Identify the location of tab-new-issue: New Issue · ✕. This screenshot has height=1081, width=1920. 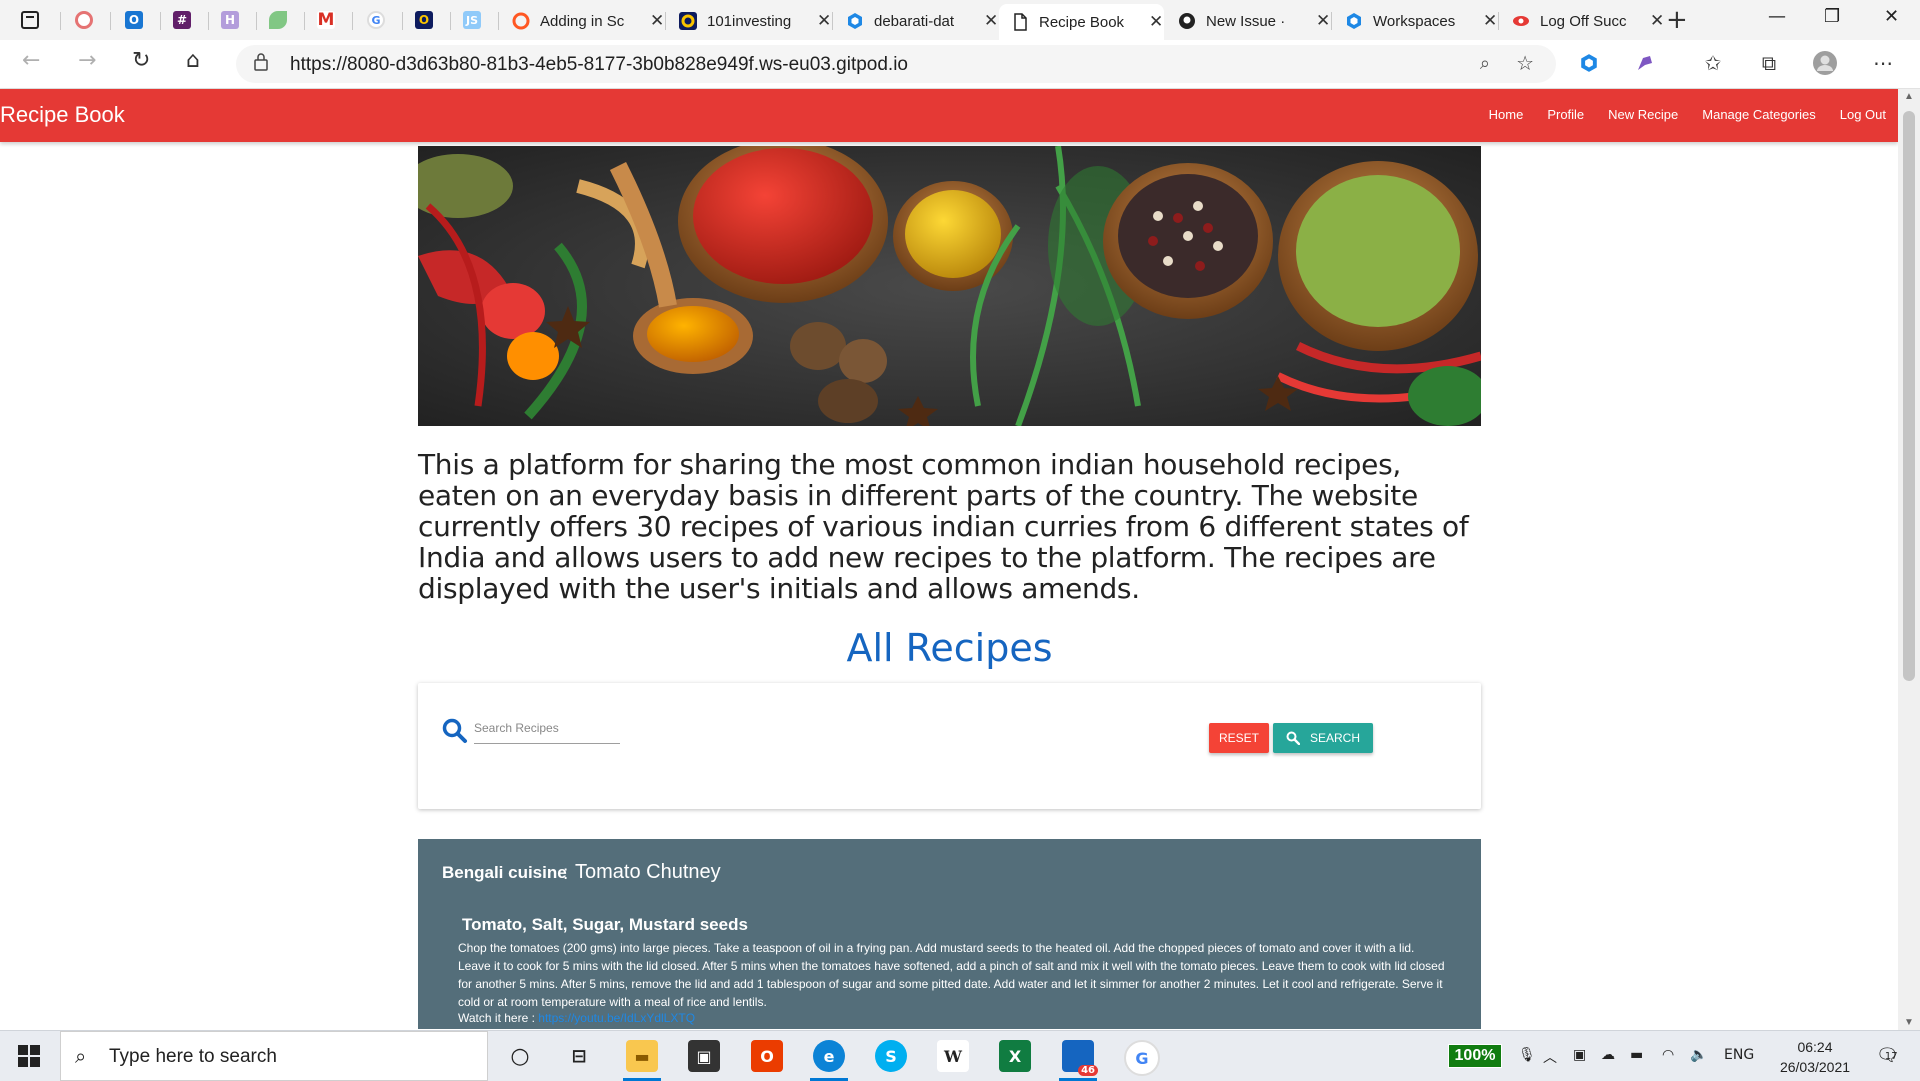
(1248, 21).